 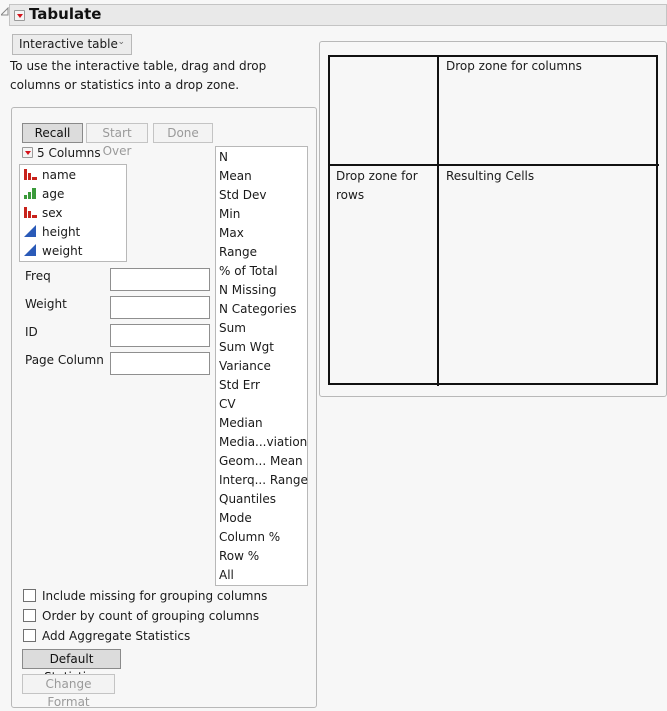 What do you see at coordinates (514, 66) in the screenshot?
I see `column-drop-zone: Drop zone for columns` at bounding box center [514, 66].